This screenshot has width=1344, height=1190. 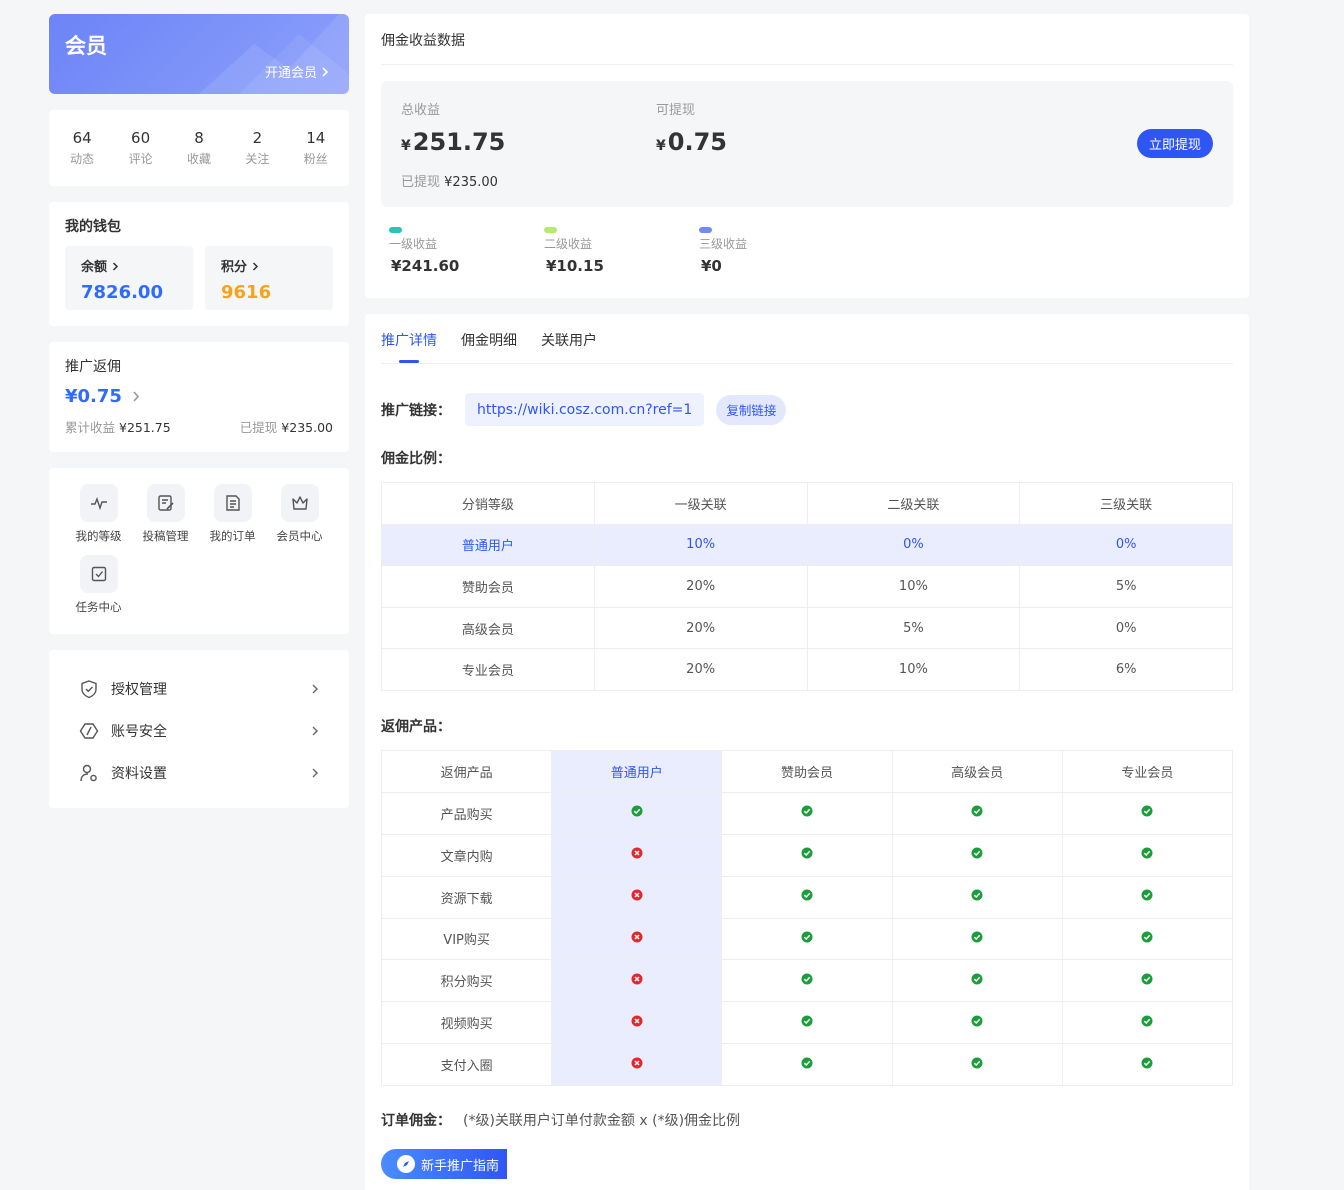 What do you see at coordinates (199, 148) in the screenshot?
I see `stat-favorites: 8 收藏` at bounding box center [199, 148].